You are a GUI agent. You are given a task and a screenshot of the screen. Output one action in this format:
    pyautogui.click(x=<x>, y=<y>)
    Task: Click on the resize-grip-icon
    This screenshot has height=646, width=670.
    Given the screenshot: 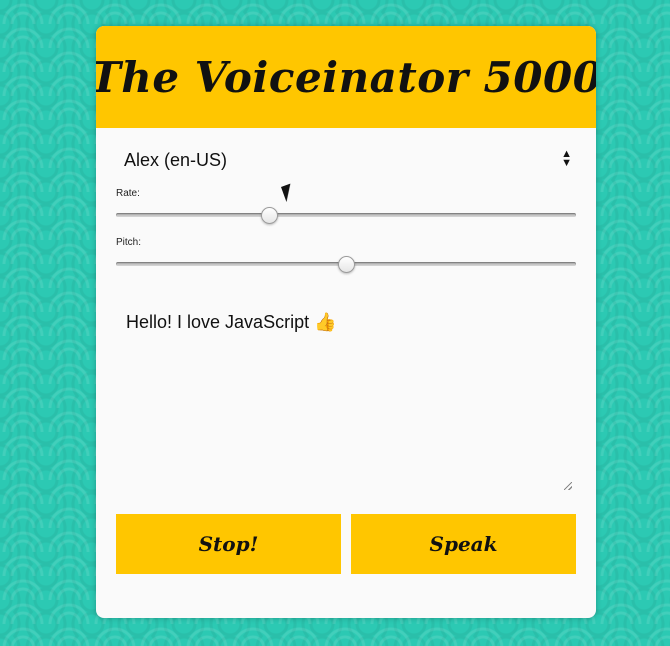 What is the action you would take?
    pyautogui.click(x=568, y=486)
    